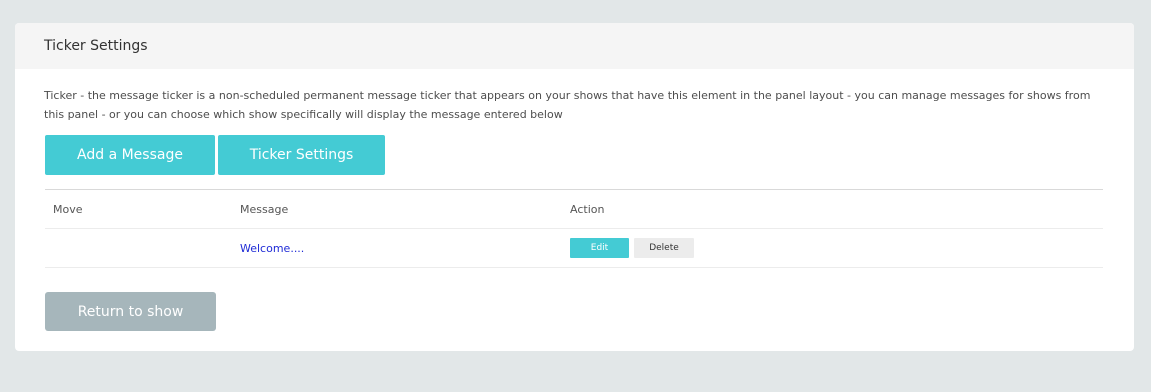 The image size is (1151, 392). Describe the element at coordinates (574, 46) in the screenshot. I see `panel-header: Ticker Settings` at that location.